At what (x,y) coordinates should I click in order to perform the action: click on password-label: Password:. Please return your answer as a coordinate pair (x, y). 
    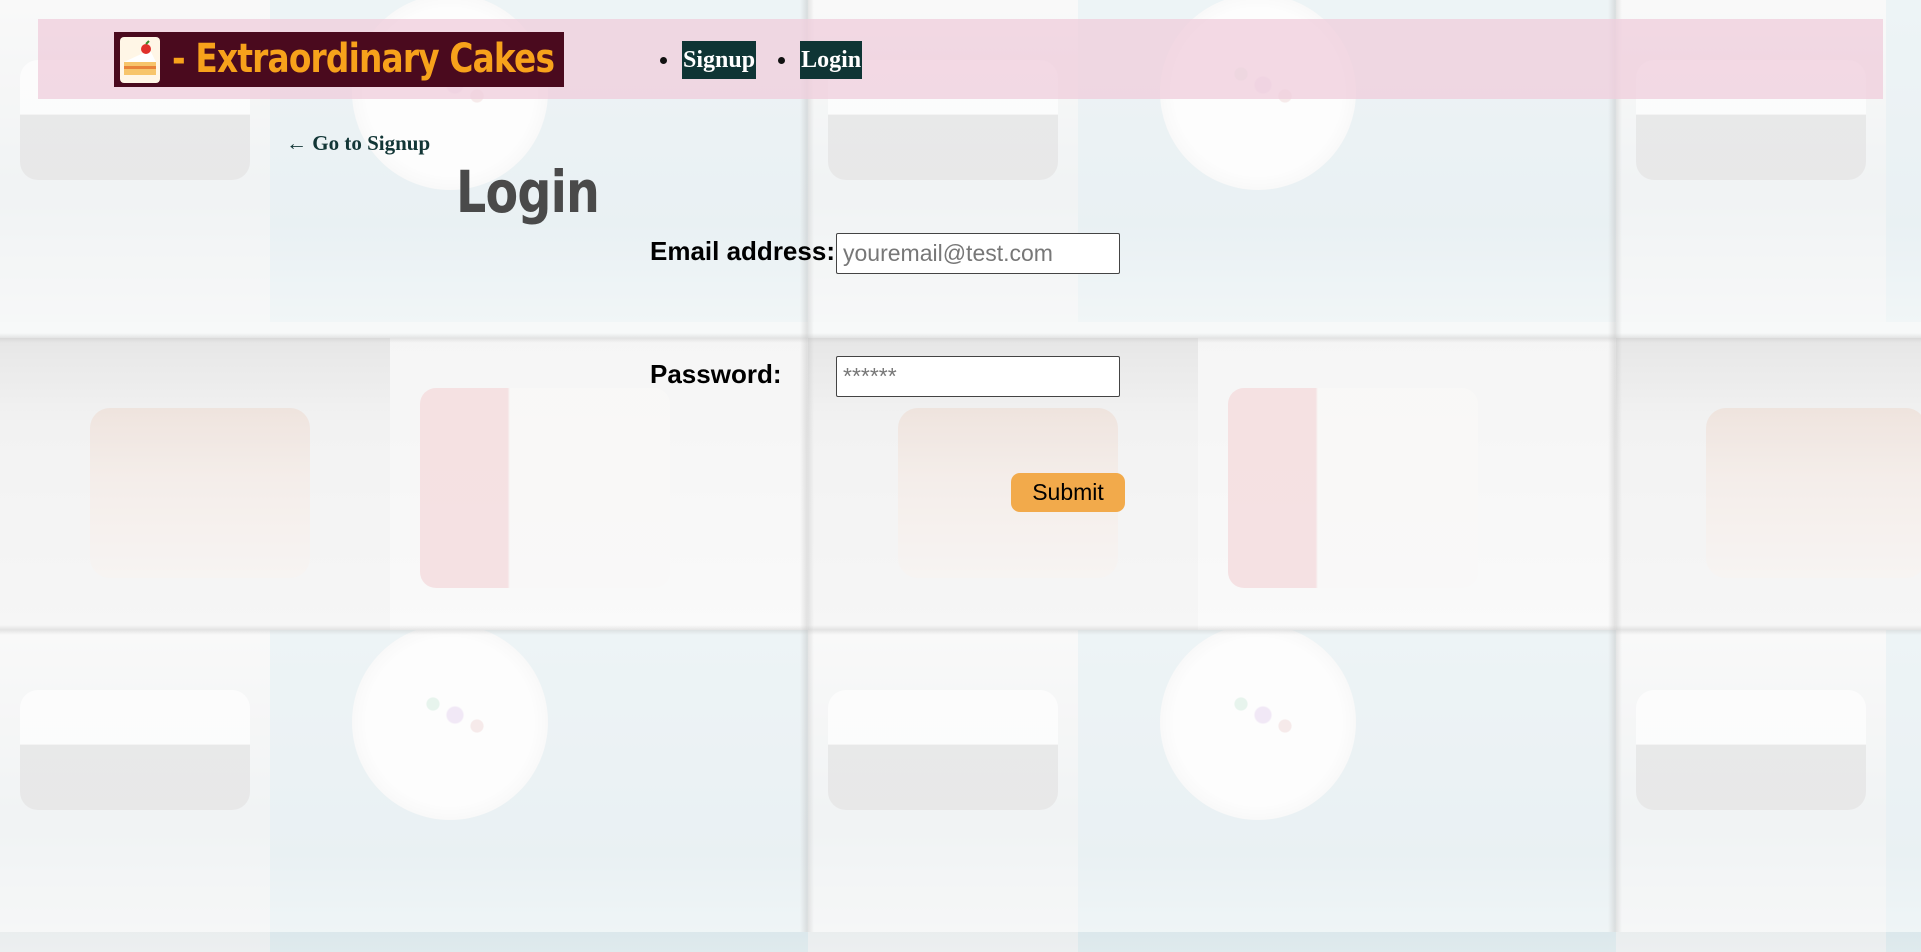
    Looking at the image, I should click on (716, 374).